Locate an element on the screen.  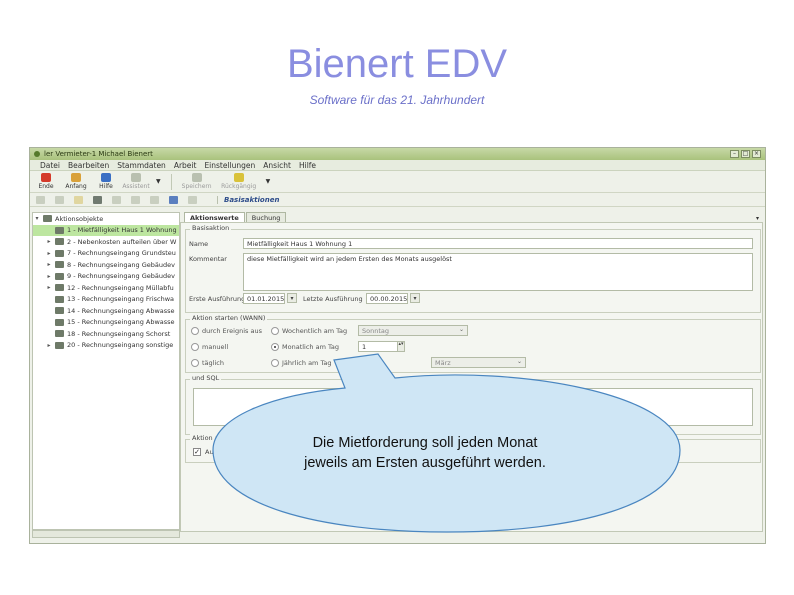
tree-item: ▸ 8 - Rechnungseingang Gebäudev is located at coordinates (106, 265).